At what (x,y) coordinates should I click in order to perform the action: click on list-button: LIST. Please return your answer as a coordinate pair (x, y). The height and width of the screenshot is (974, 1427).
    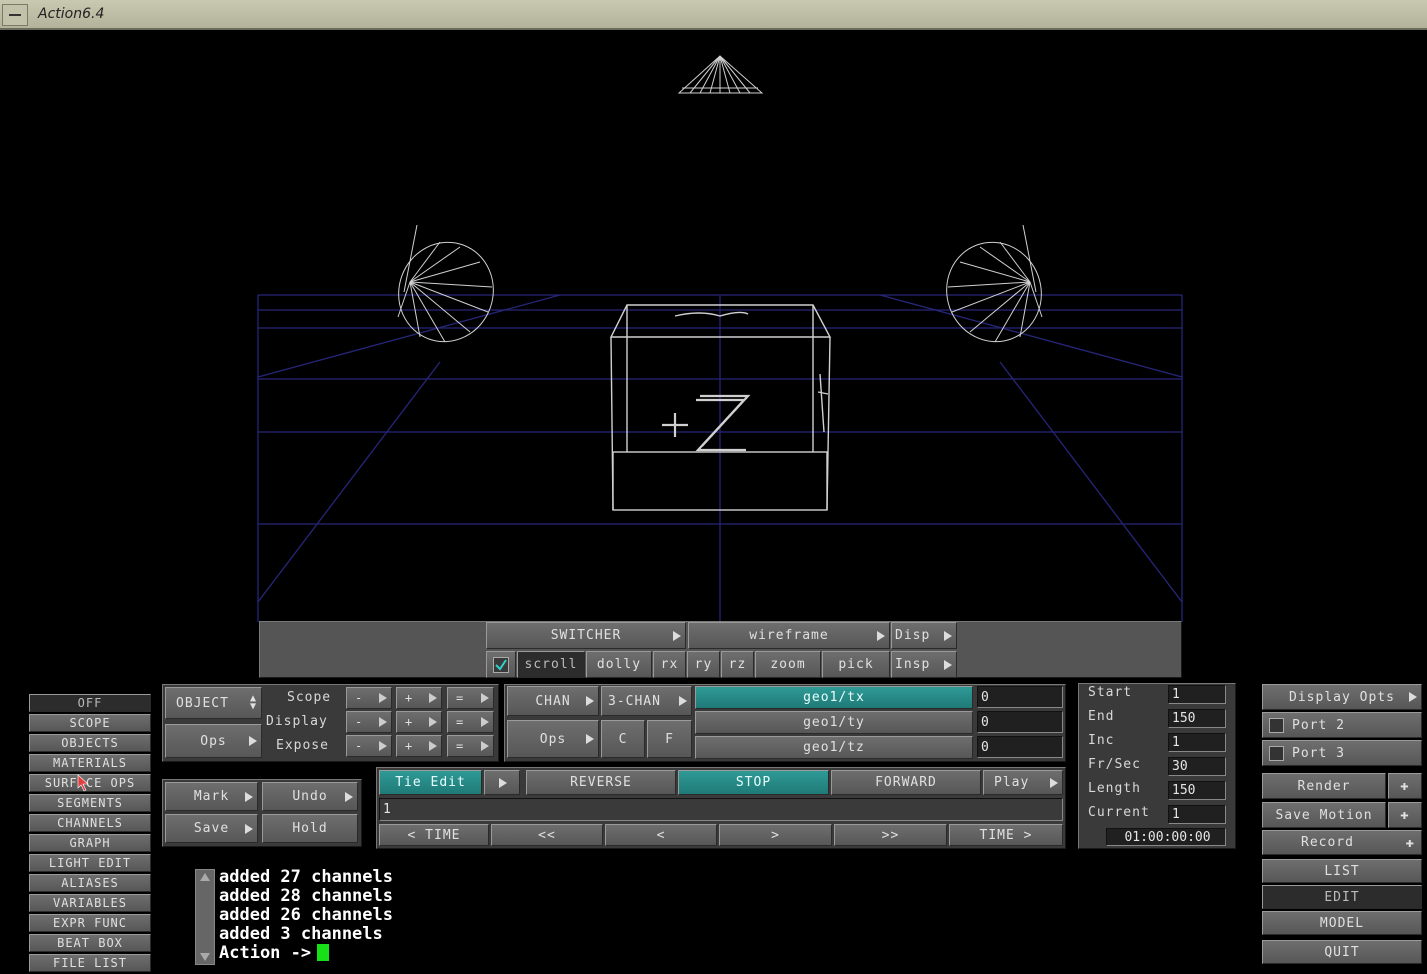
    Looking at the image, I should click on (1342, 871).